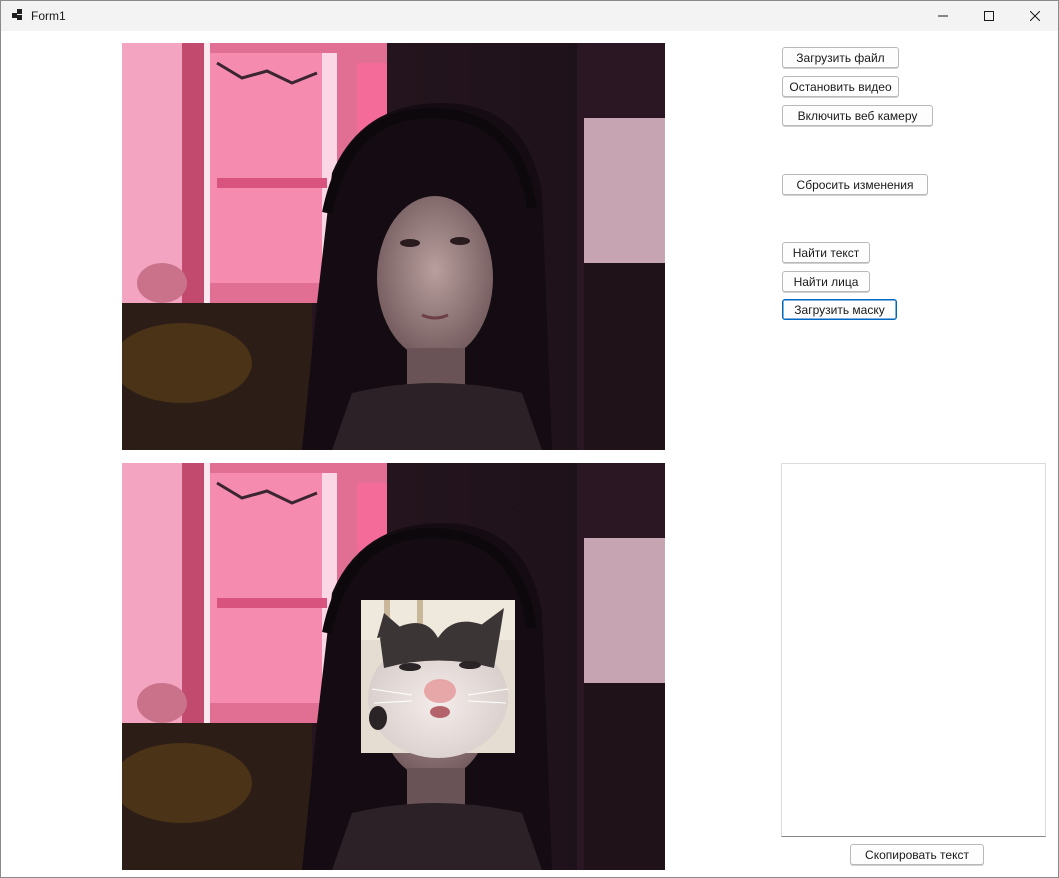 This screenshot has height=878, width=1059. What do you see at coordinates (913, 650) in the screenshot?
I see `recognized-text-box` at bounding box center [913, 650].